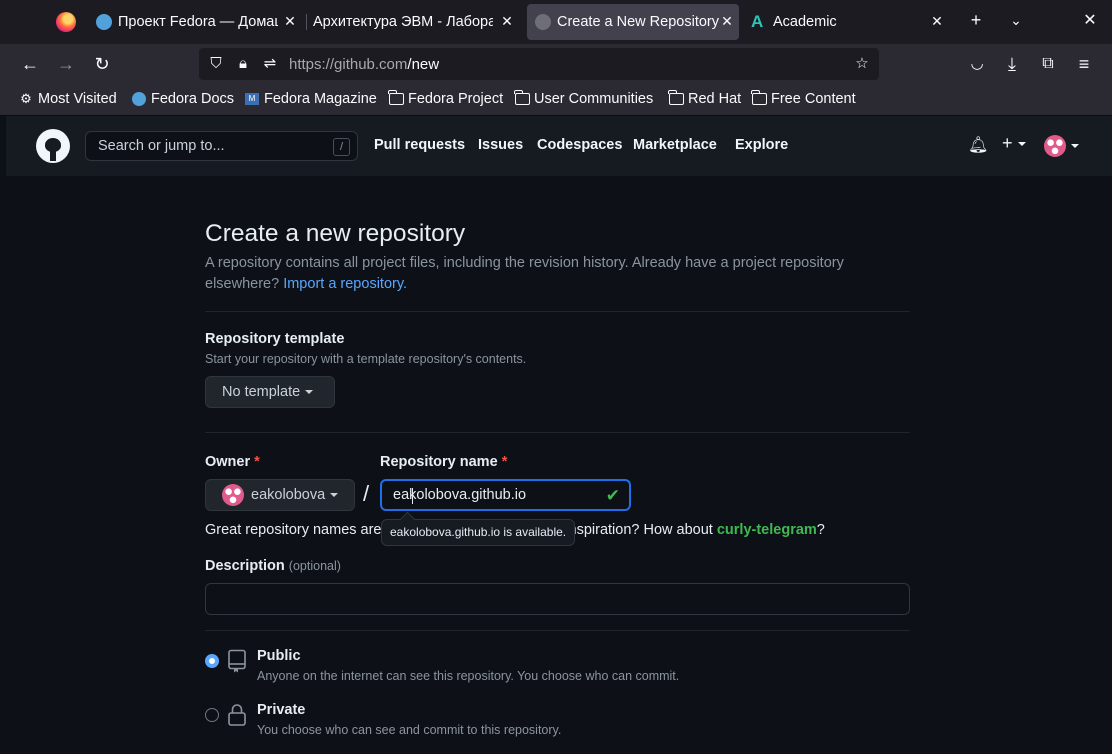 The image size is (1112, 754). I want to click on repo-name-label: Repository name *, so click(444, 462).